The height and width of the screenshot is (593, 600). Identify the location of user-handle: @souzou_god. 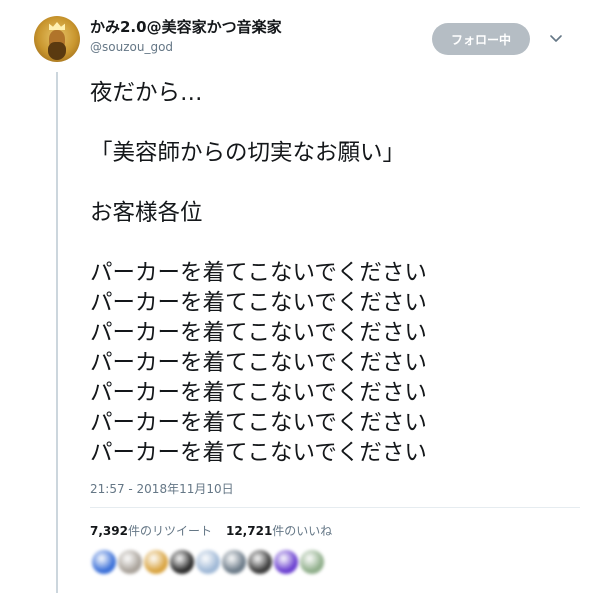
(131, 47).